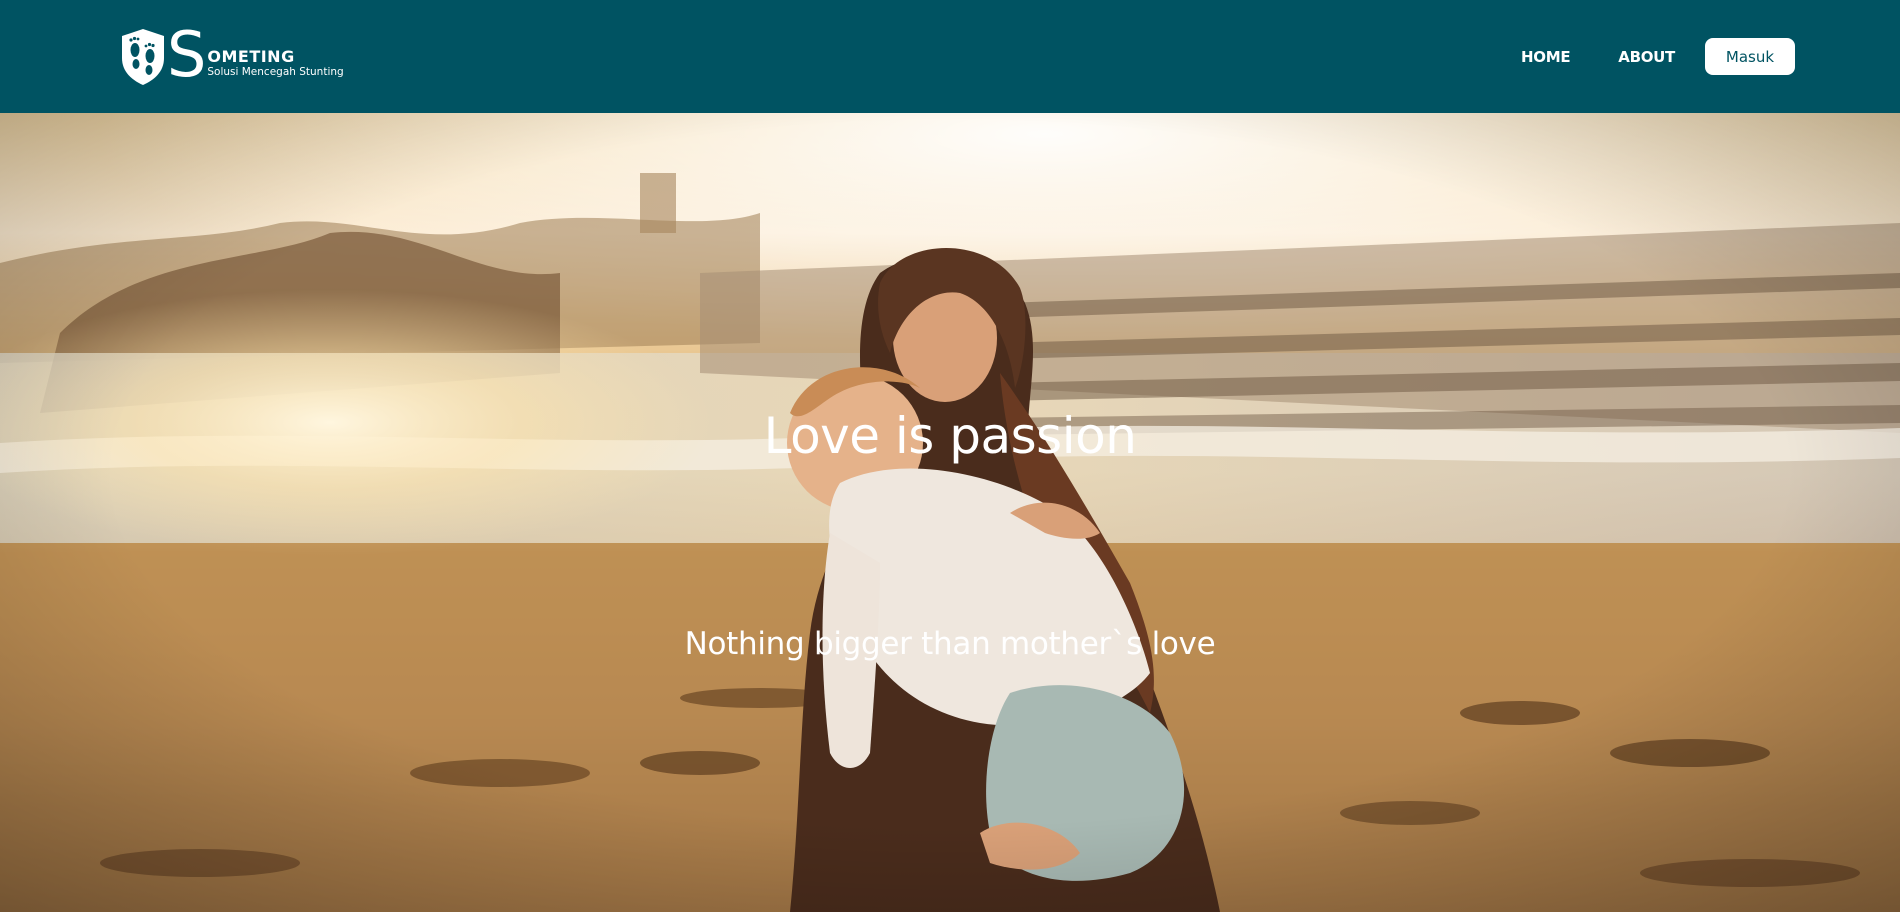 The image size is (1900, 912). Describe the element at coordinates (950, 435) in the screenshot. I see `hero-title: Love is passion` at that location.